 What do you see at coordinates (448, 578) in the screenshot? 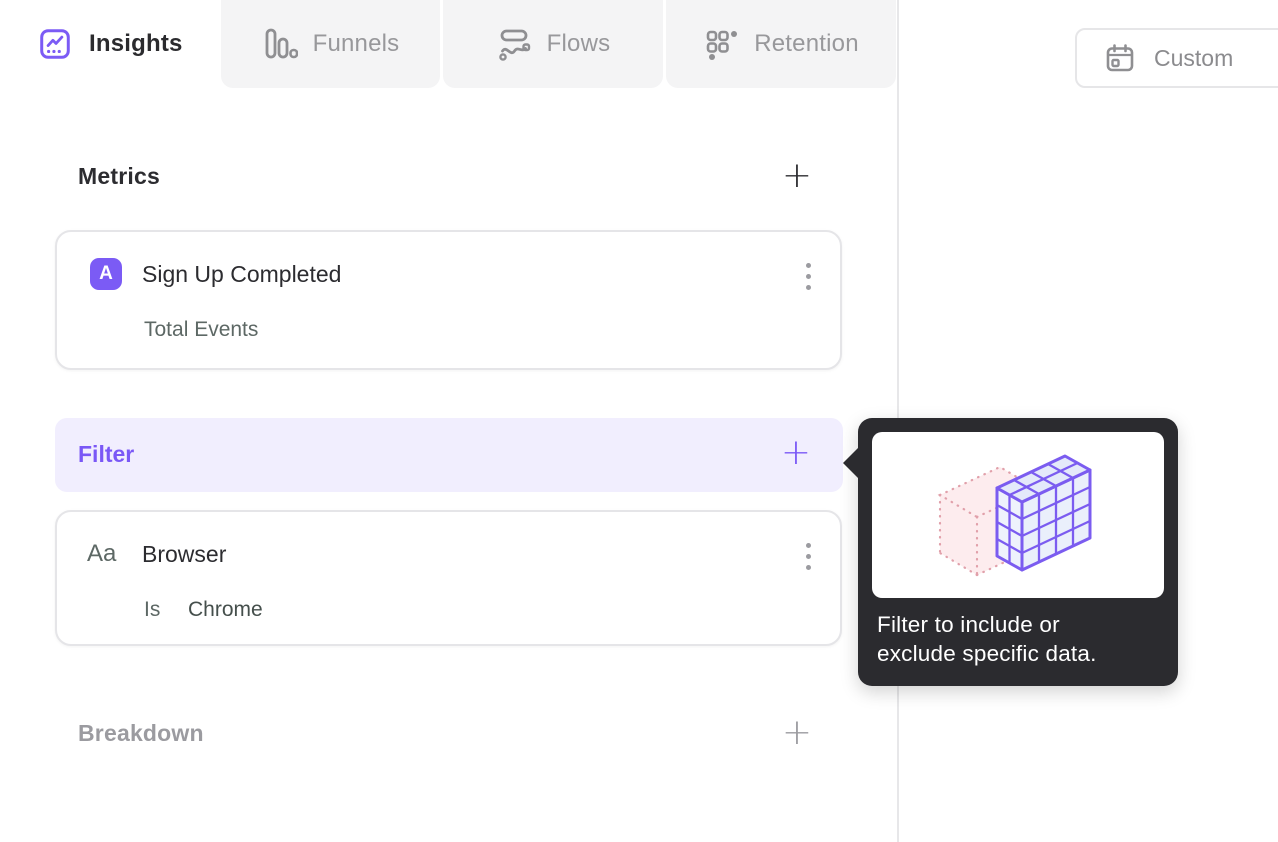
I see `filter-condition-card: Aa Browser Is Chrome` at bounding box center [448, 578].